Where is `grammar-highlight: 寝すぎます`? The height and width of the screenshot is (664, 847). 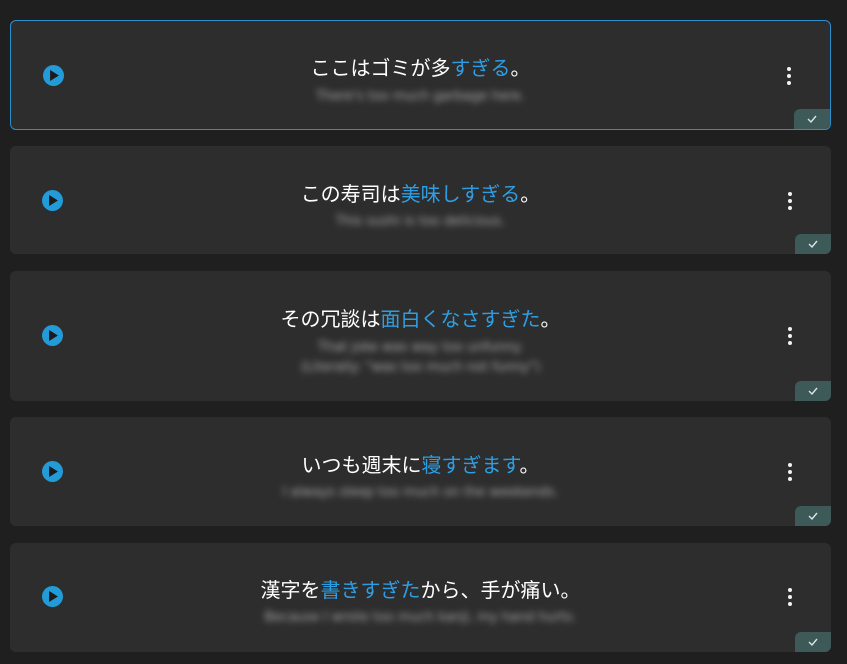
grammar-highlight: 寝すぎます is located at coordinates (470, 465).